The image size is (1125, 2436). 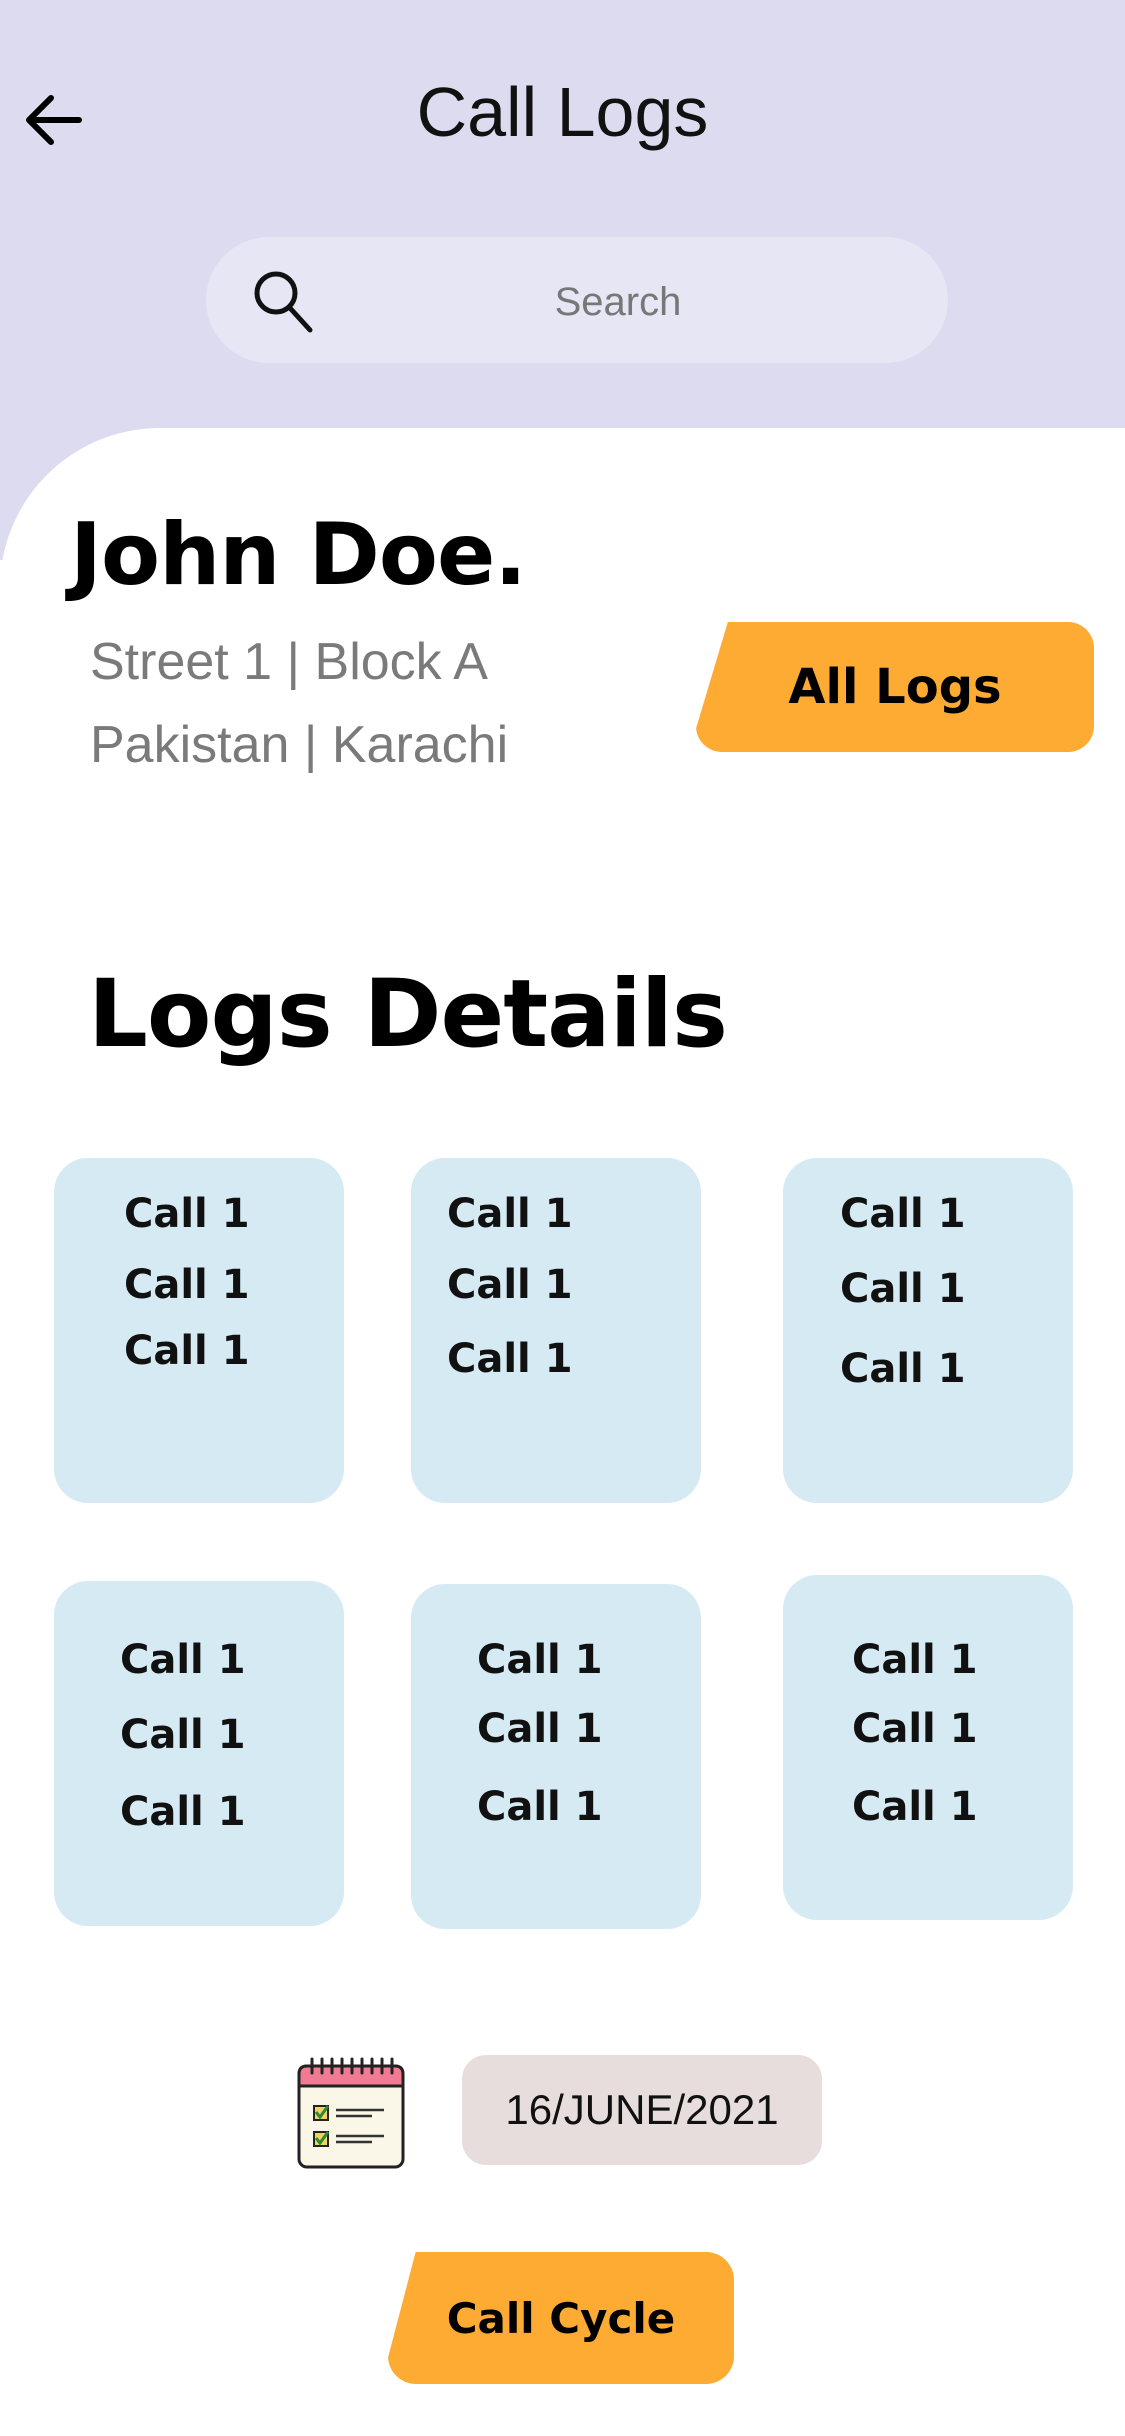 What do you see at coordinates (299, 745) in the screenshot?
I see `address-line-2: Pakistan | Karachi` at bounding box center [299, 745].